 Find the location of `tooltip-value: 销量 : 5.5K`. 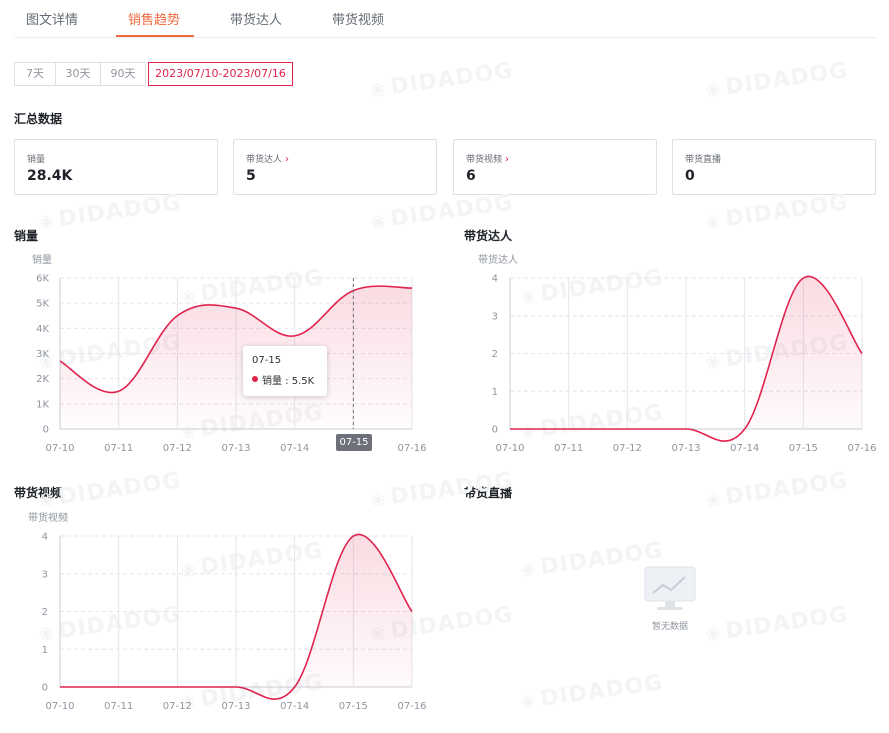

tooltip-value: 销量 : 5.5K is located at coordinates (288, 381).